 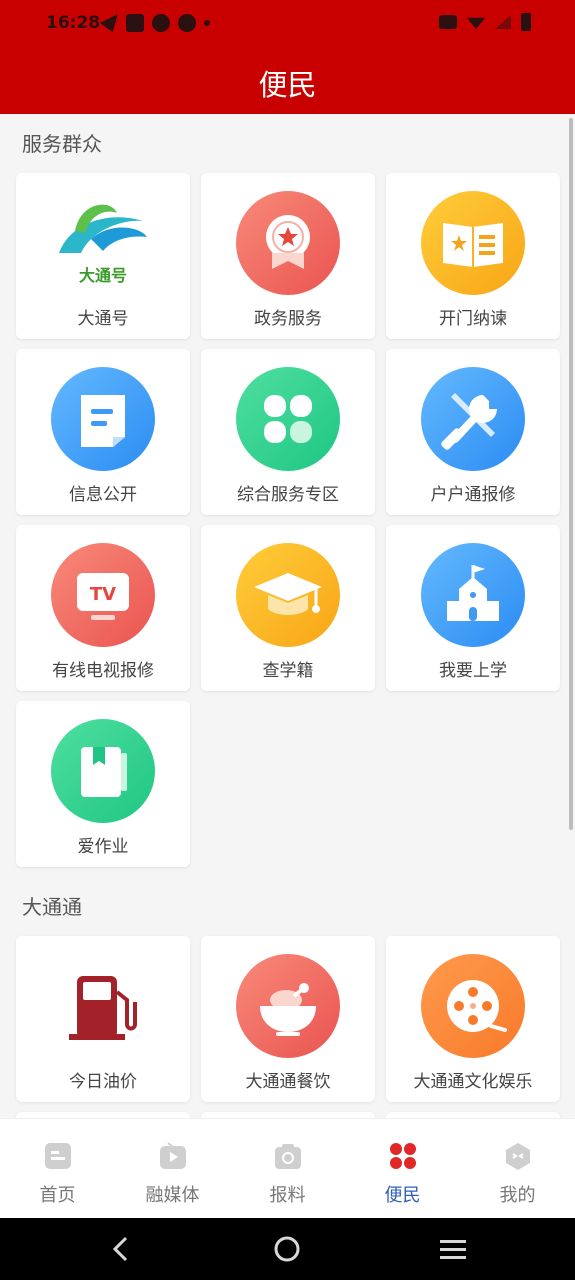 What do you see at coordinates (448, 22) in the screenshot?
I see `vibrate-icon` at bounding box center [448, 22].